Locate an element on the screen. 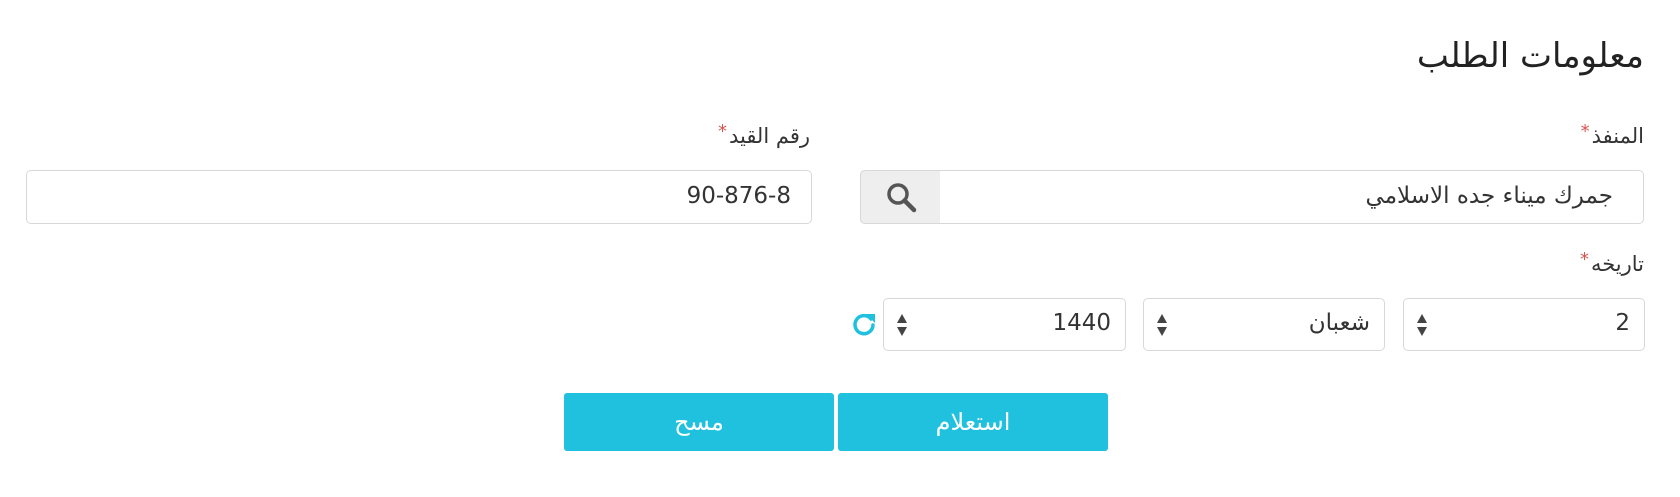  clear-button: مسح is located at coordinates (699, 422).